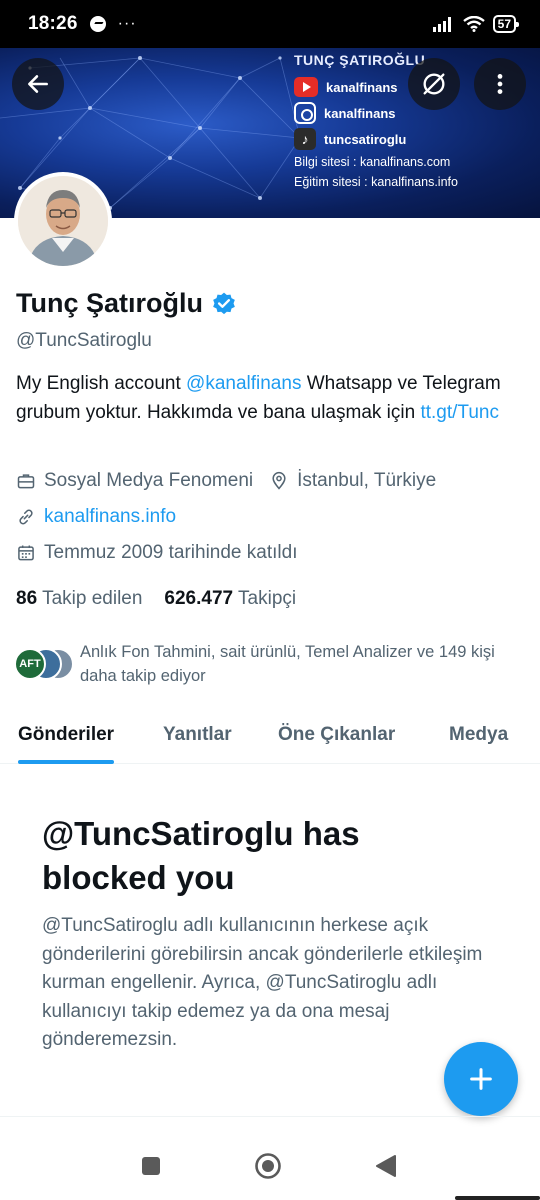  What do you see at coordinates (279, 480) in the screenshot?
I see `location-pin-icon` at bounding box center [279, 480].